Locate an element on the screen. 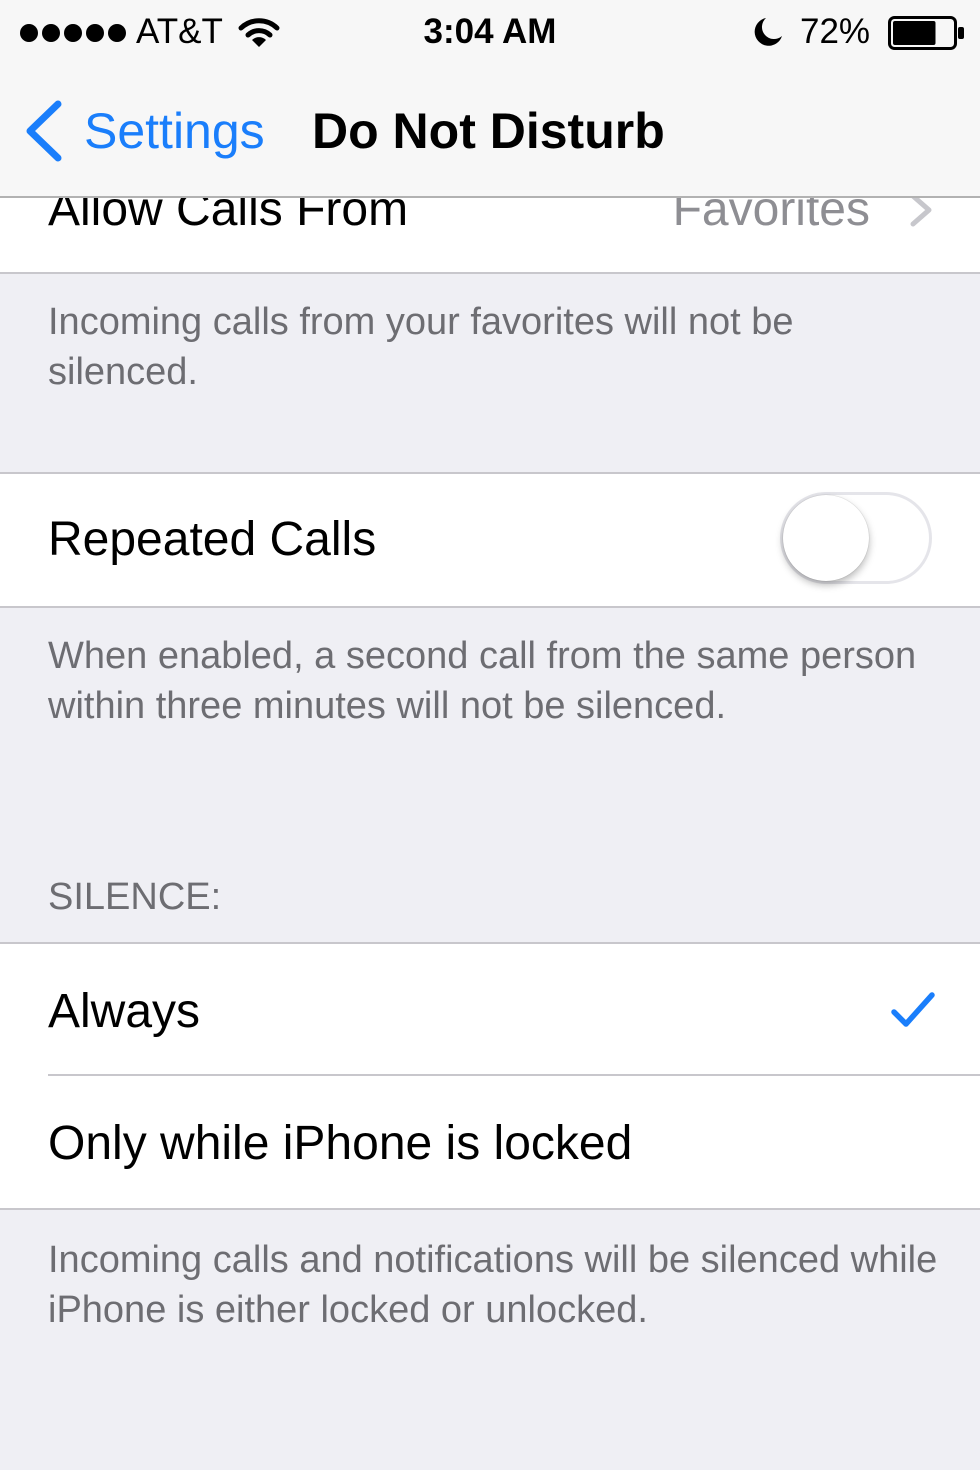 The width and height of the screenshot is (980, 1470). silence-section-header: SILENCE: is located at coordinates (135, 897).